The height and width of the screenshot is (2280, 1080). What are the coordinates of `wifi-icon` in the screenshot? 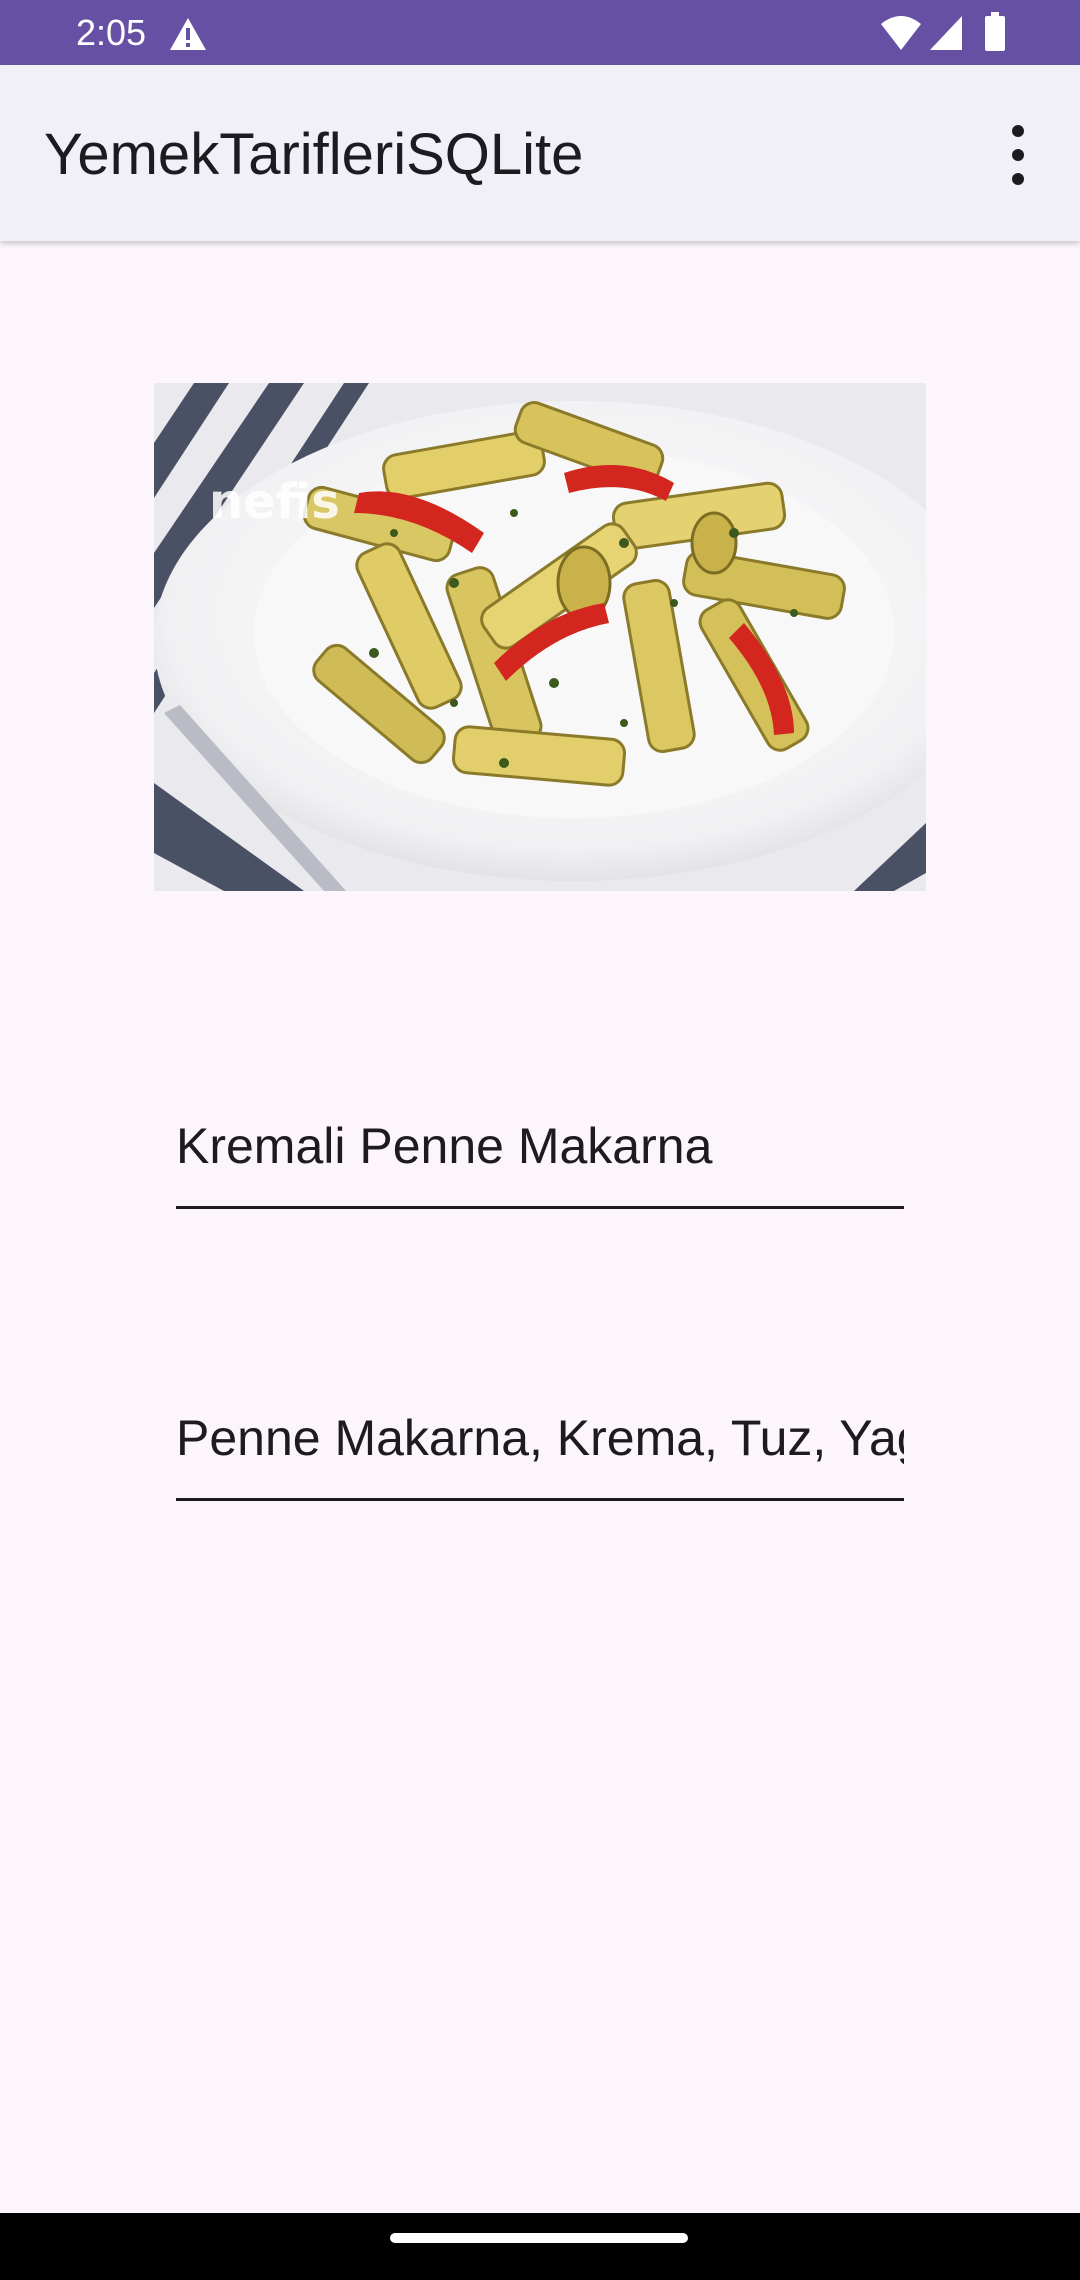 It's located at (901, 33).